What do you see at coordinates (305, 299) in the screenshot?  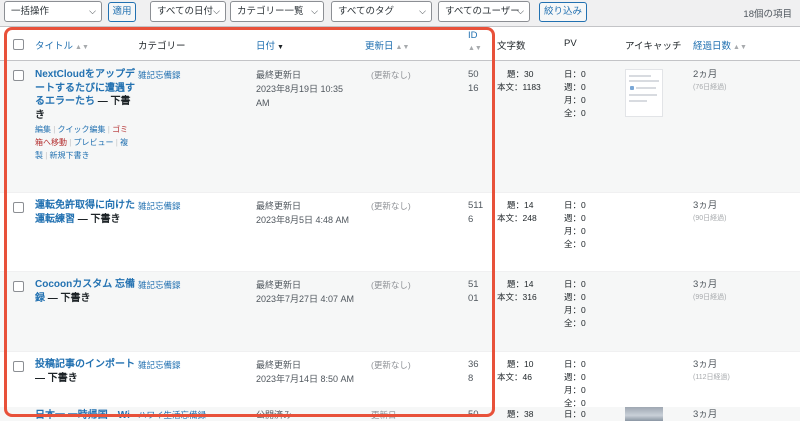 I see `date-value: 2023年7月27日 4:07 AM` at bounding box center [305, 299].